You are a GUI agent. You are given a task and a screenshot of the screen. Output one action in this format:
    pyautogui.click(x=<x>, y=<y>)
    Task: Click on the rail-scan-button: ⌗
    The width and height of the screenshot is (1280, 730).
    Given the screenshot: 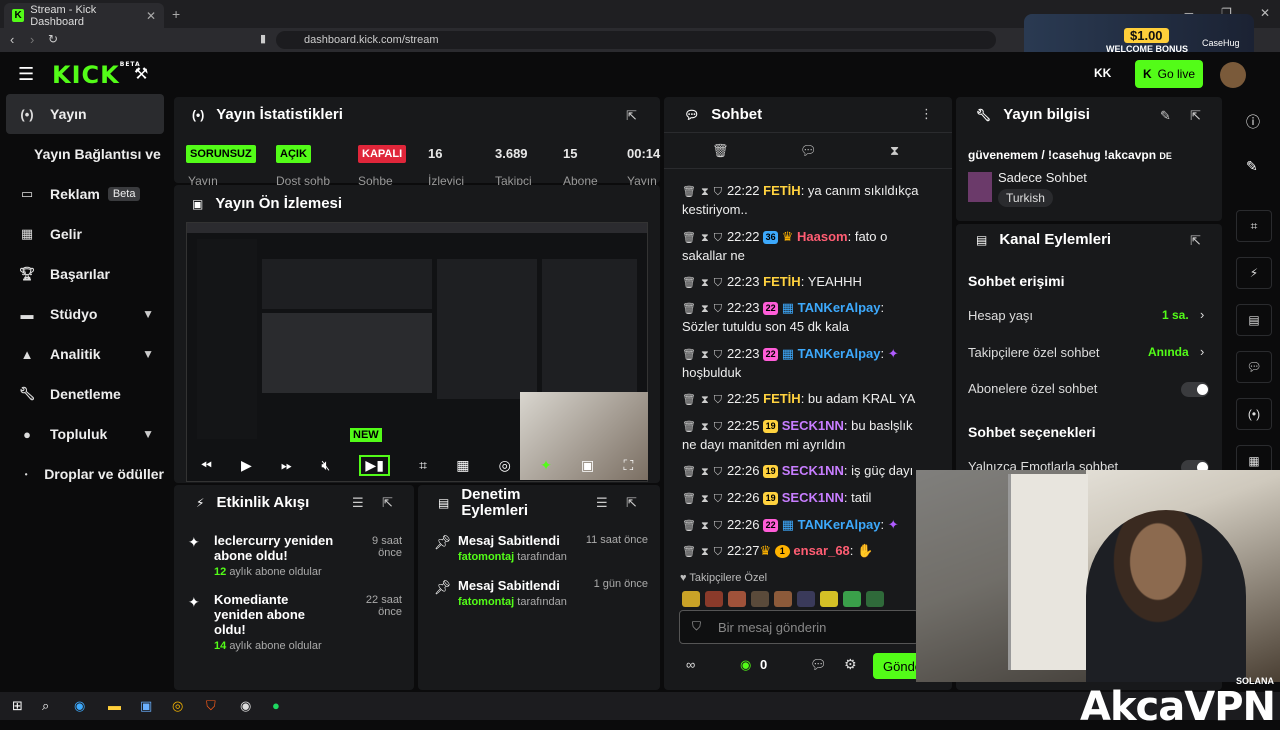 What is the action you would take?
    pyautogui.click(x=1254, y=226)
    